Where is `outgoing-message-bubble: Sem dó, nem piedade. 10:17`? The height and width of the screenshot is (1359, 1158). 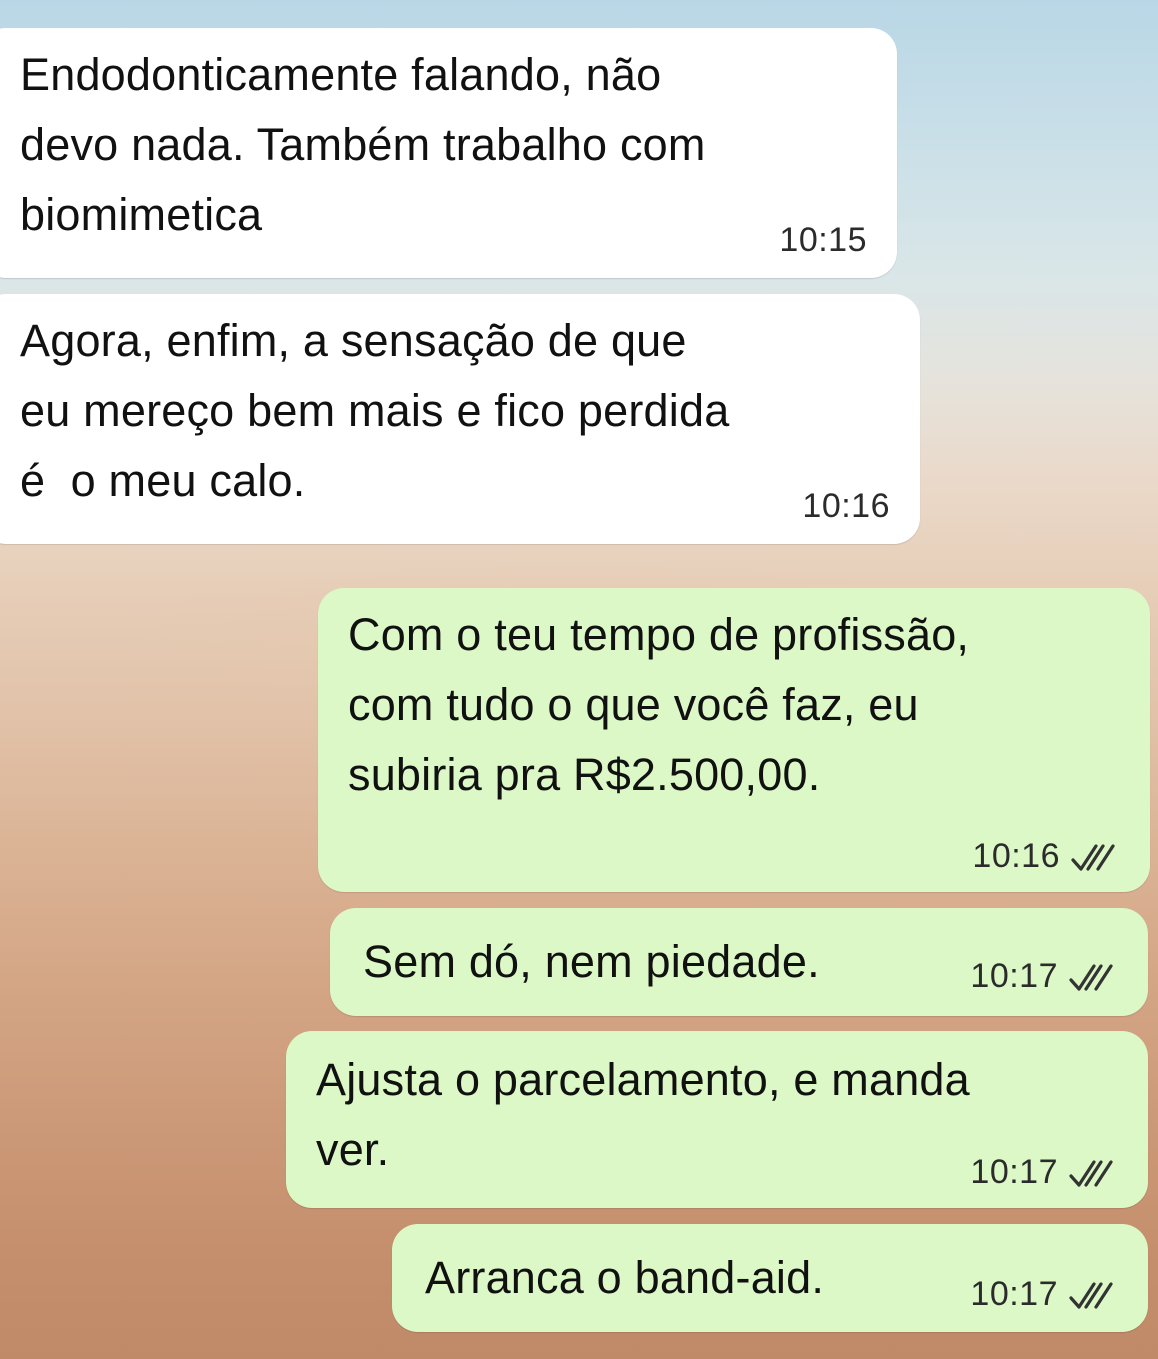 outgoing-message-bubble: Sem dó, nem piedade. 10:17 is located at coordinates (739, 962).